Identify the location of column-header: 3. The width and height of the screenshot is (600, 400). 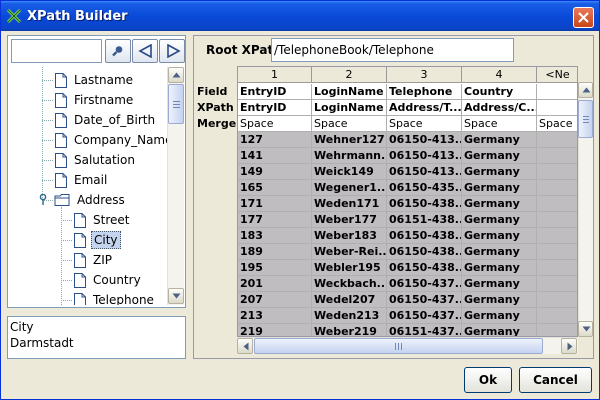
(424, 75).